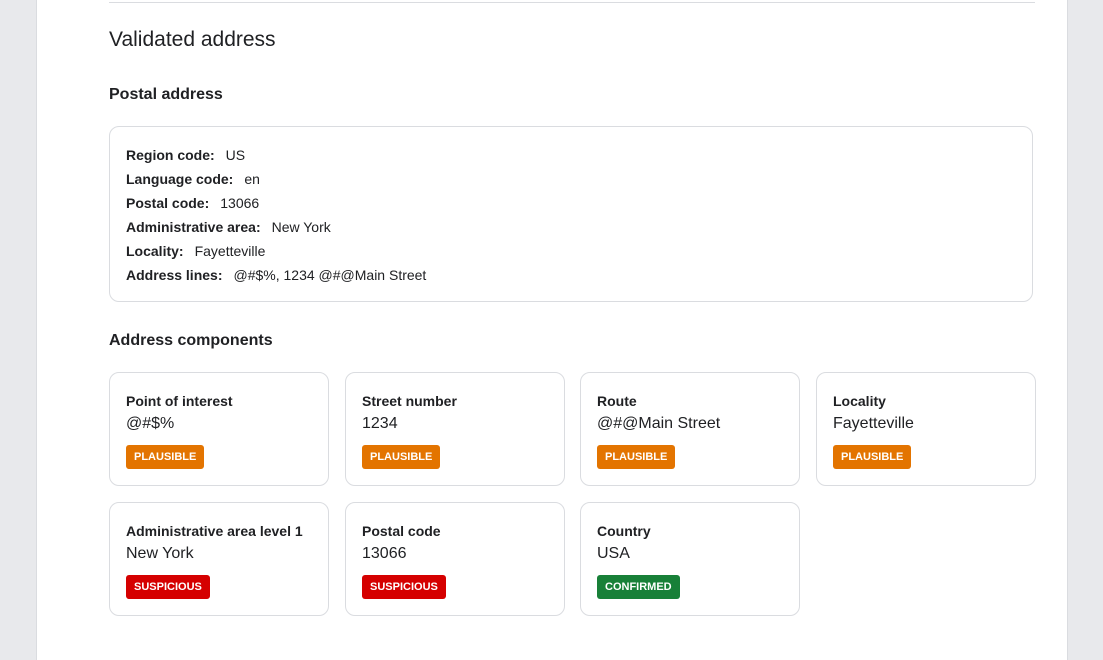  What do you see at coordinates (401, 531) in the screenshot?
I see `component-label: Postal code` at bounding box center [401, 531].